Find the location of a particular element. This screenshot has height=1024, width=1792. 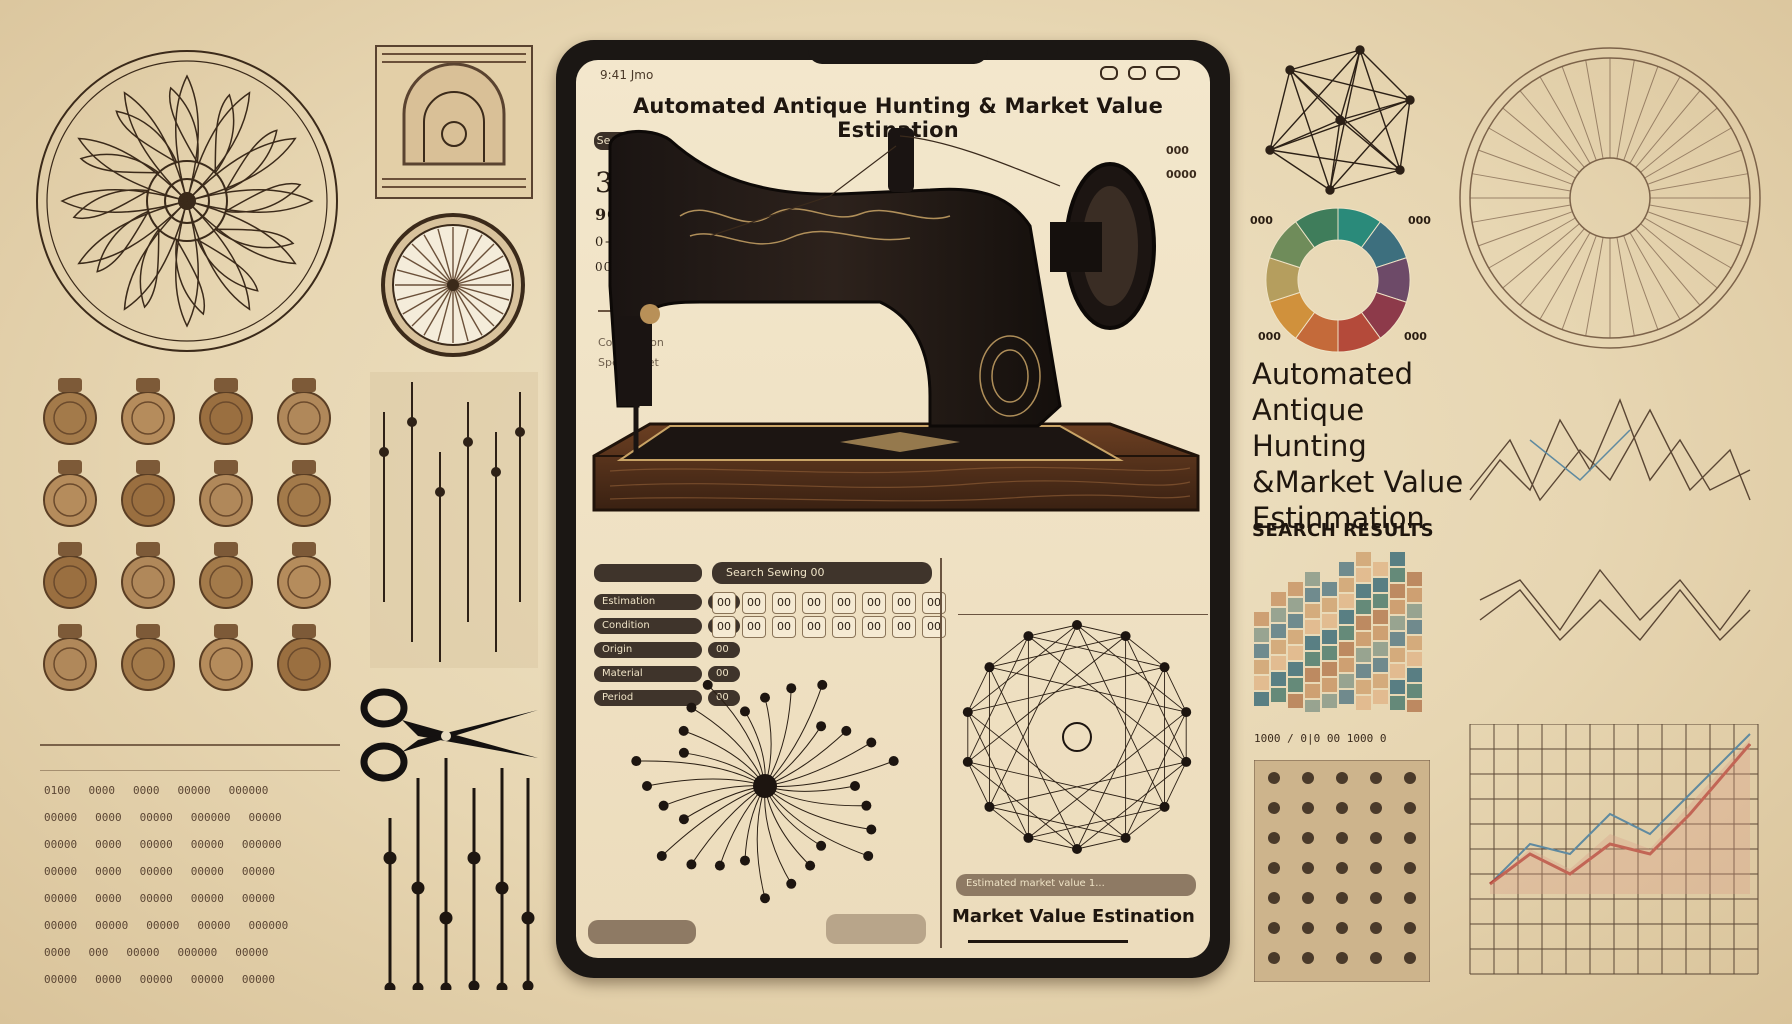

filter-pill: Estimation is located at coordinates (648, 602).